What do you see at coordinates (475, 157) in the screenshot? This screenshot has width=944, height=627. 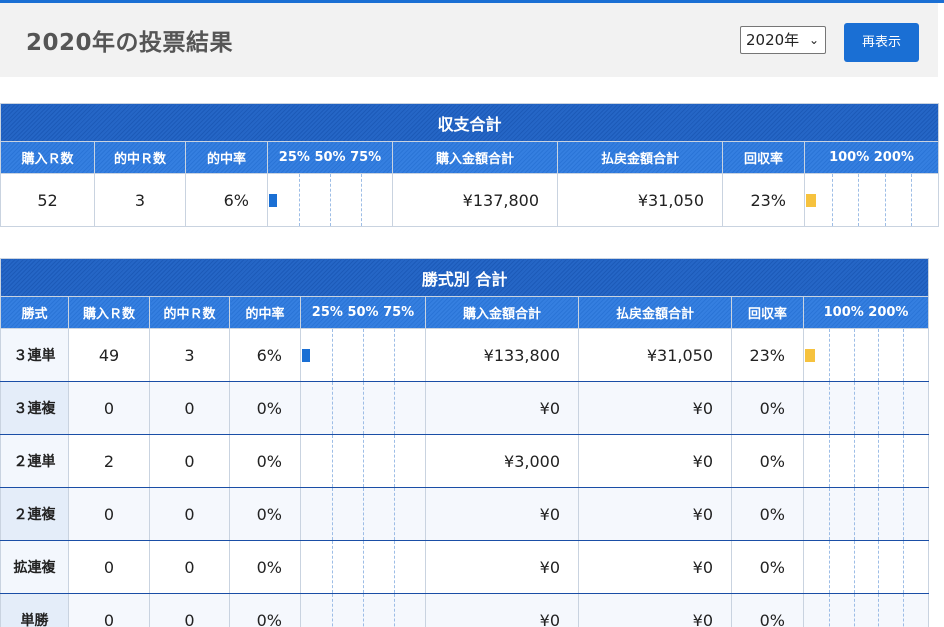 I see `header-purchase-total: 購入金額合計` at bounding box center [475, 157].